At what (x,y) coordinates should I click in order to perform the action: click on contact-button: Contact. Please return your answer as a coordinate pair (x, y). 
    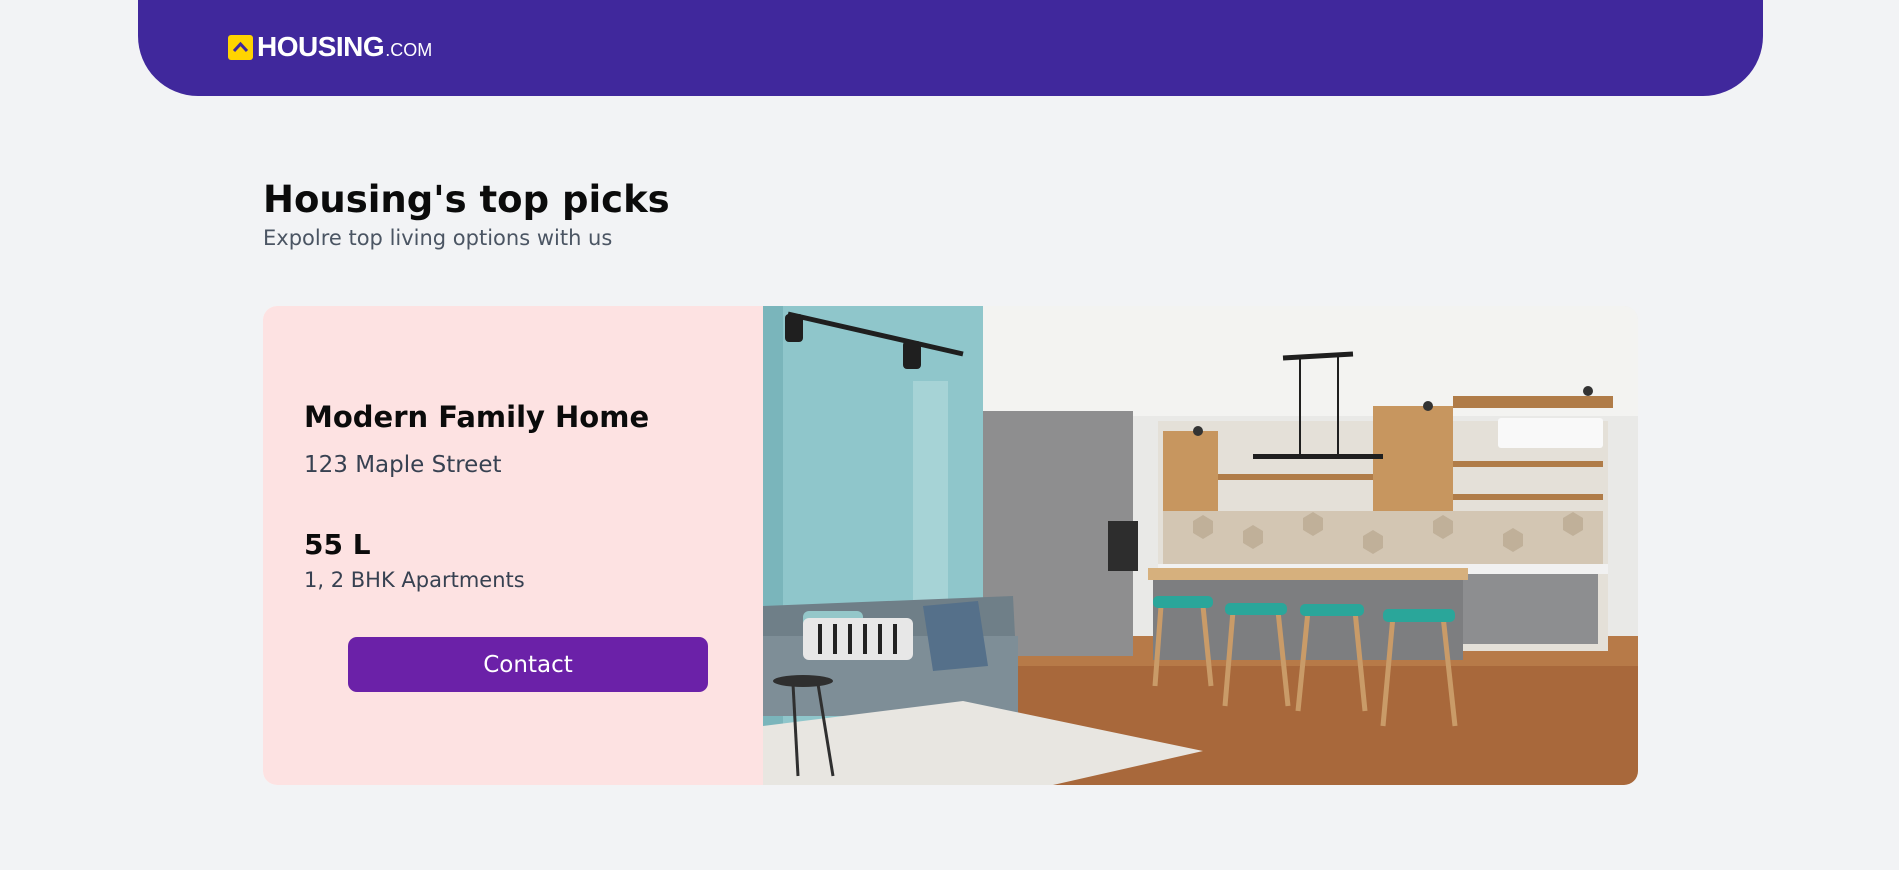
    Looking at the image, I should click on (528, 664).